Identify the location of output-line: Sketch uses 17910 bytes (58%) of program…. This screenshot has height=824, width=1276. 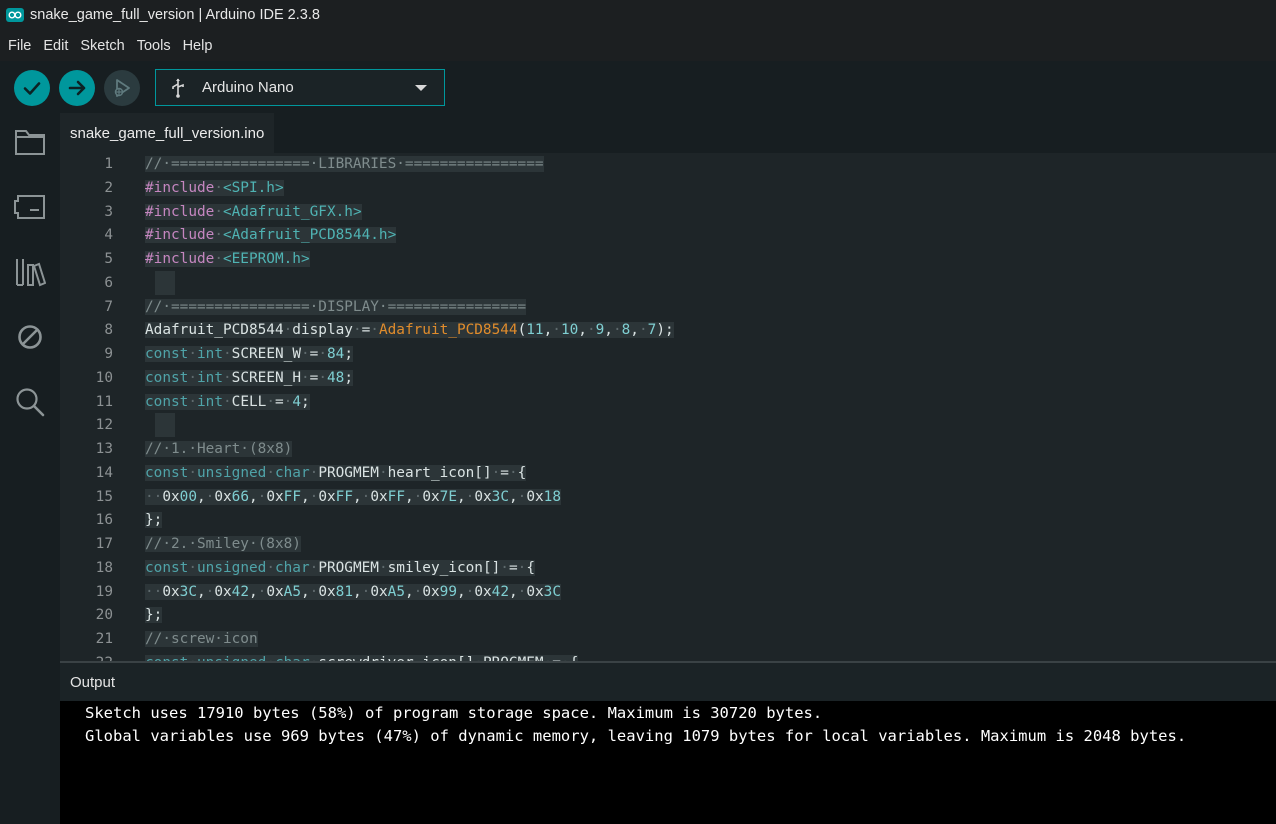
(454, 713).